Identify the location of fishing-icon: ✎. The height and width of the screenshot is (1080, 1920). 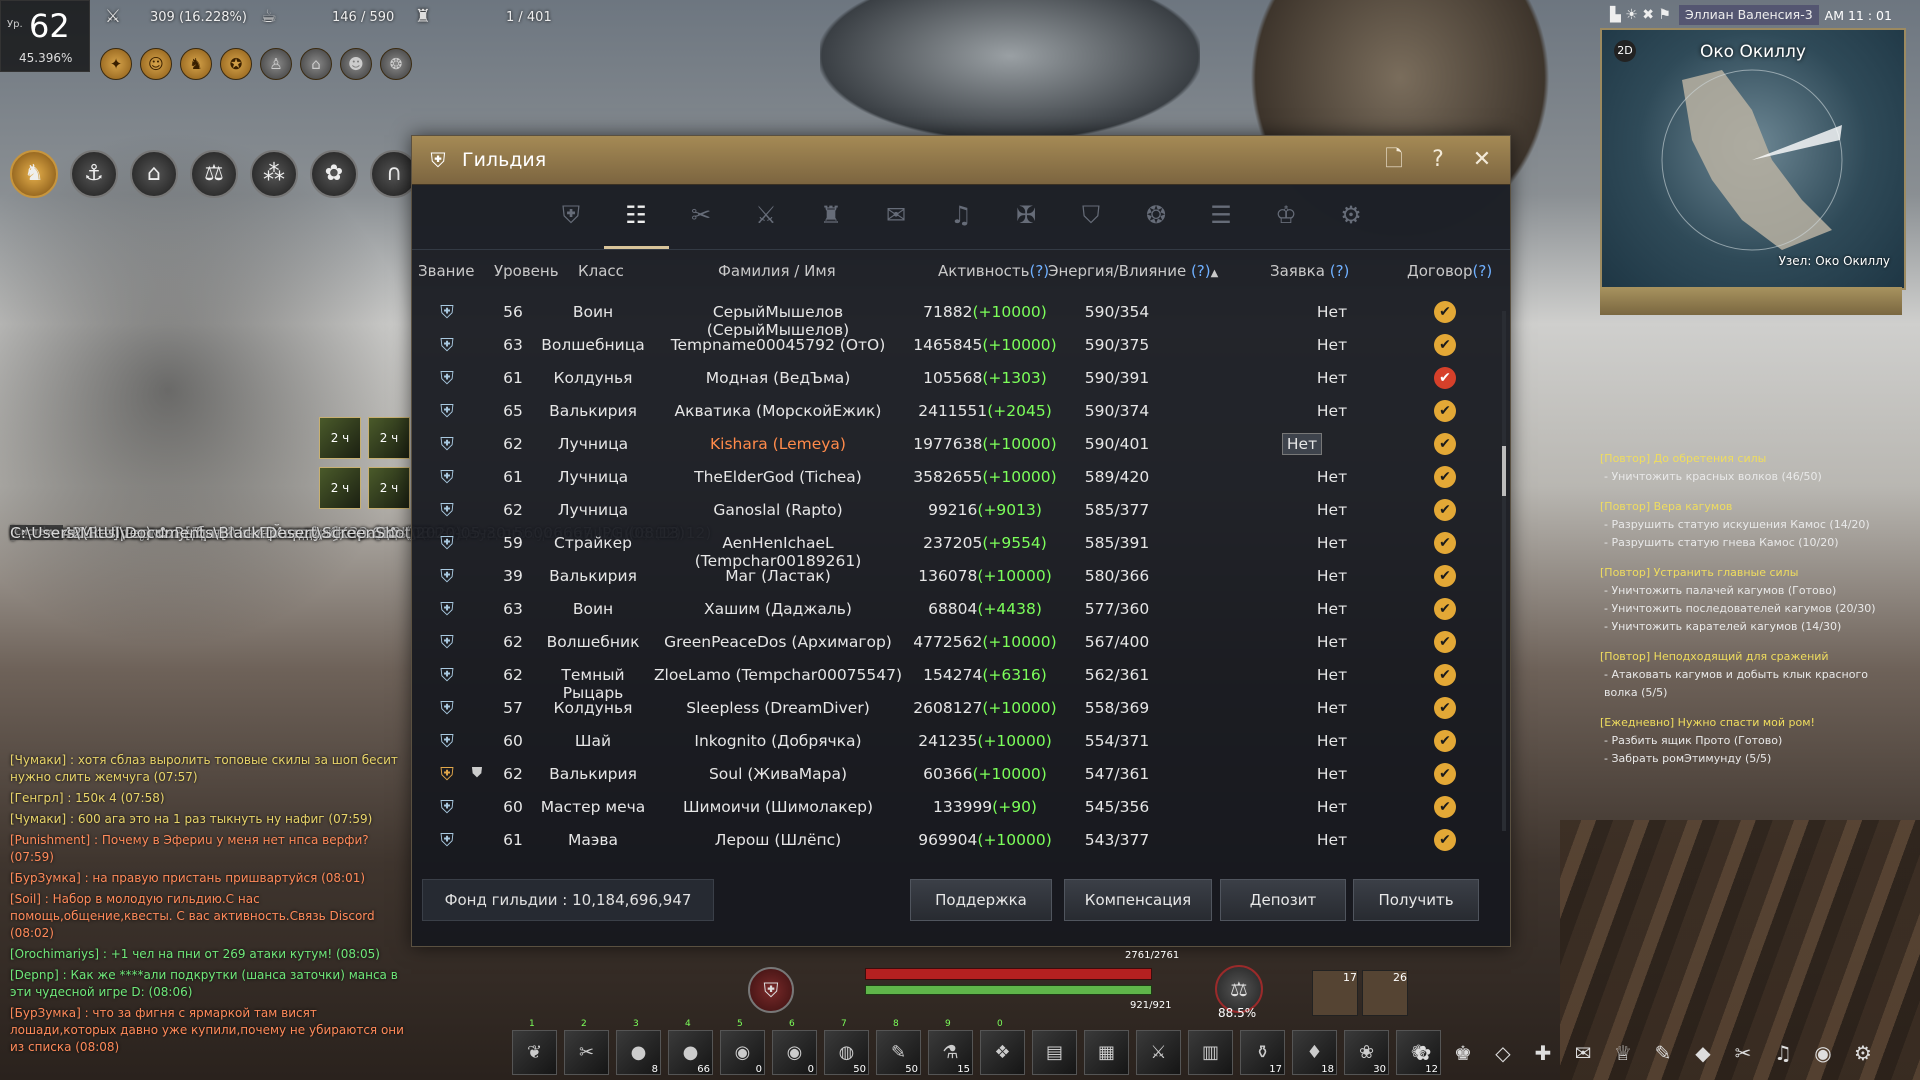
(1663, 1053).